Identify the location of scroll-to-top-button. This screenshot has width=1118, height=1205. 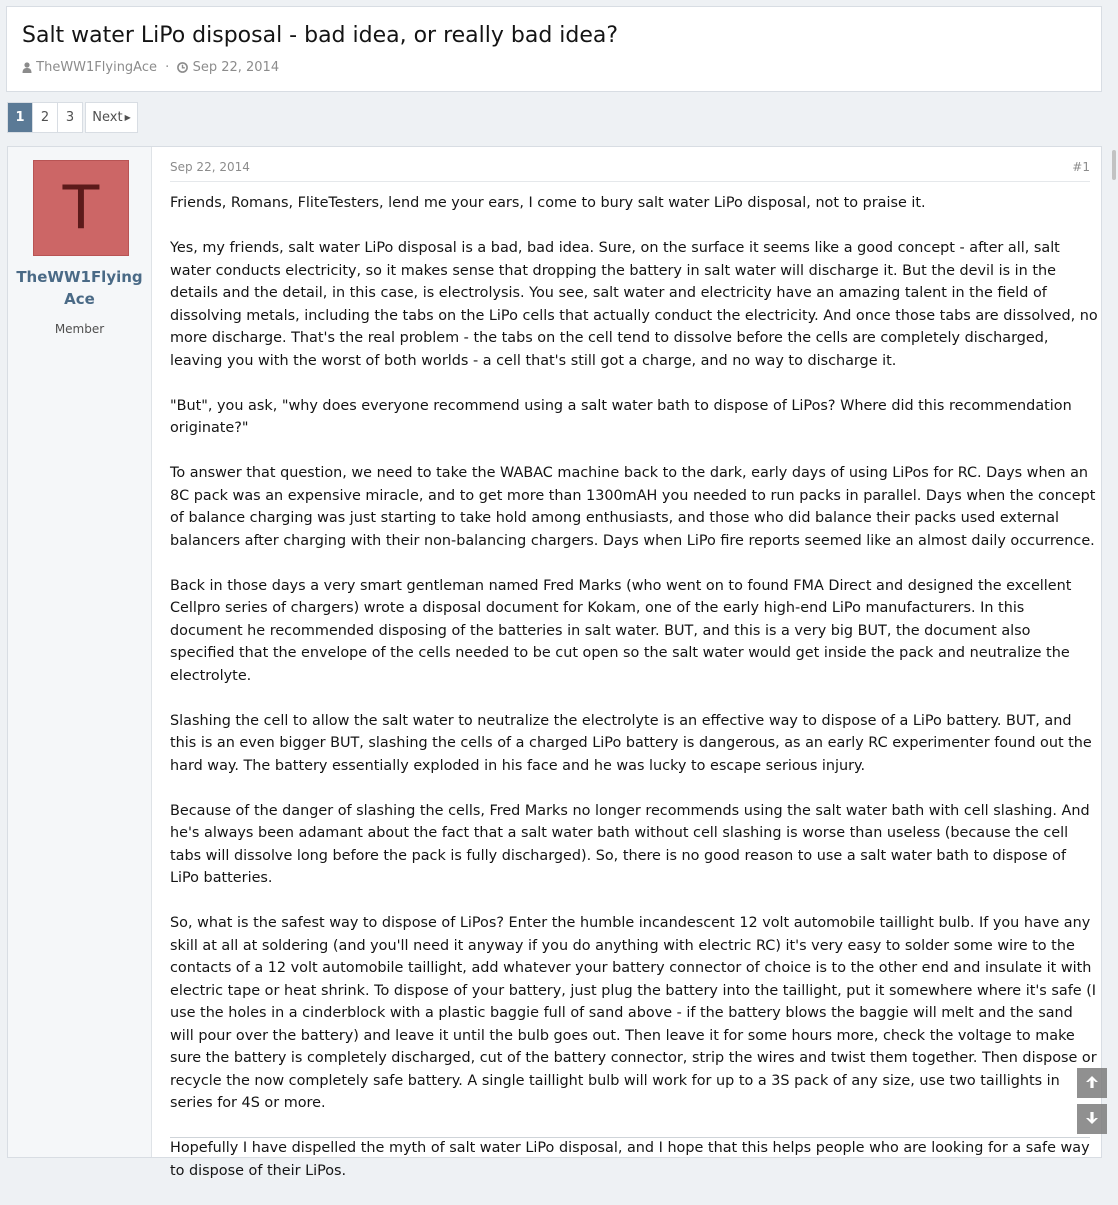
(1092, 1083).